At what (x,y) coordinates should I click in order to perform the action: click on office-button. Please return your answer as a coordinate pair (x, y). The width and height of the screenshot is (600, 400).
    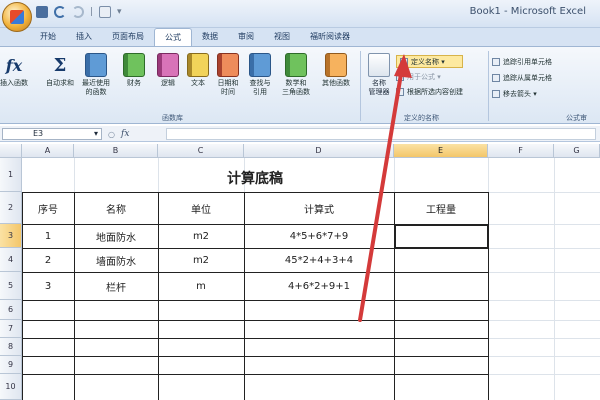
    Looking at the image, I should click on (17, 17).